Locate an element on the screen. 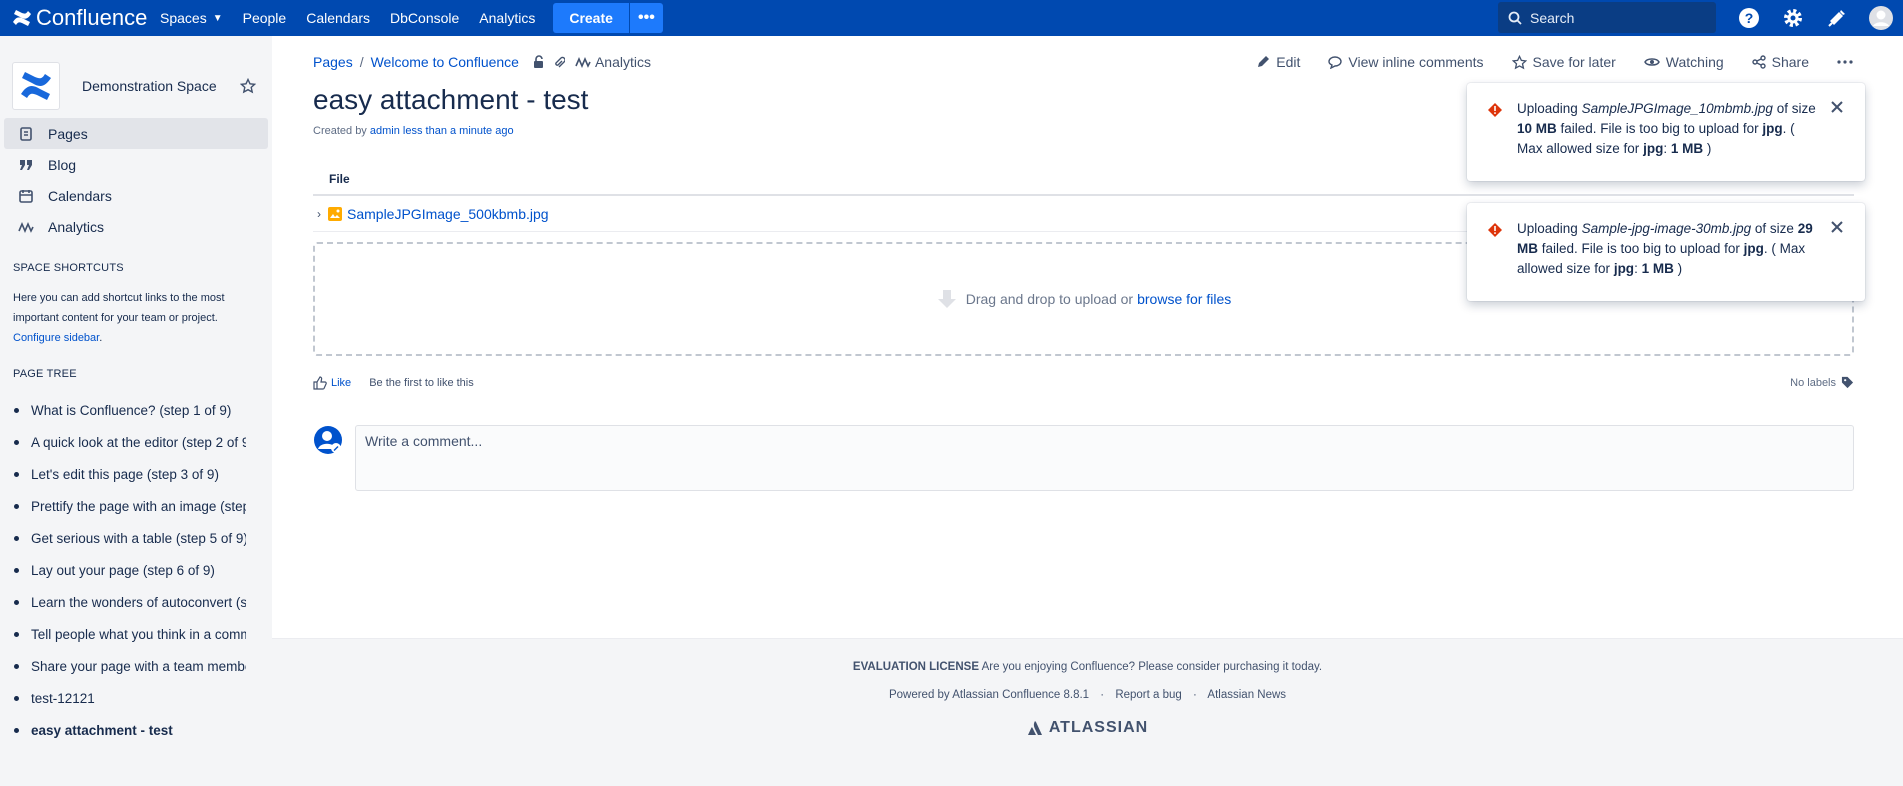 This screenshot has height=786, width=1903. share-button: Share is located at coordinates (1780, 62).